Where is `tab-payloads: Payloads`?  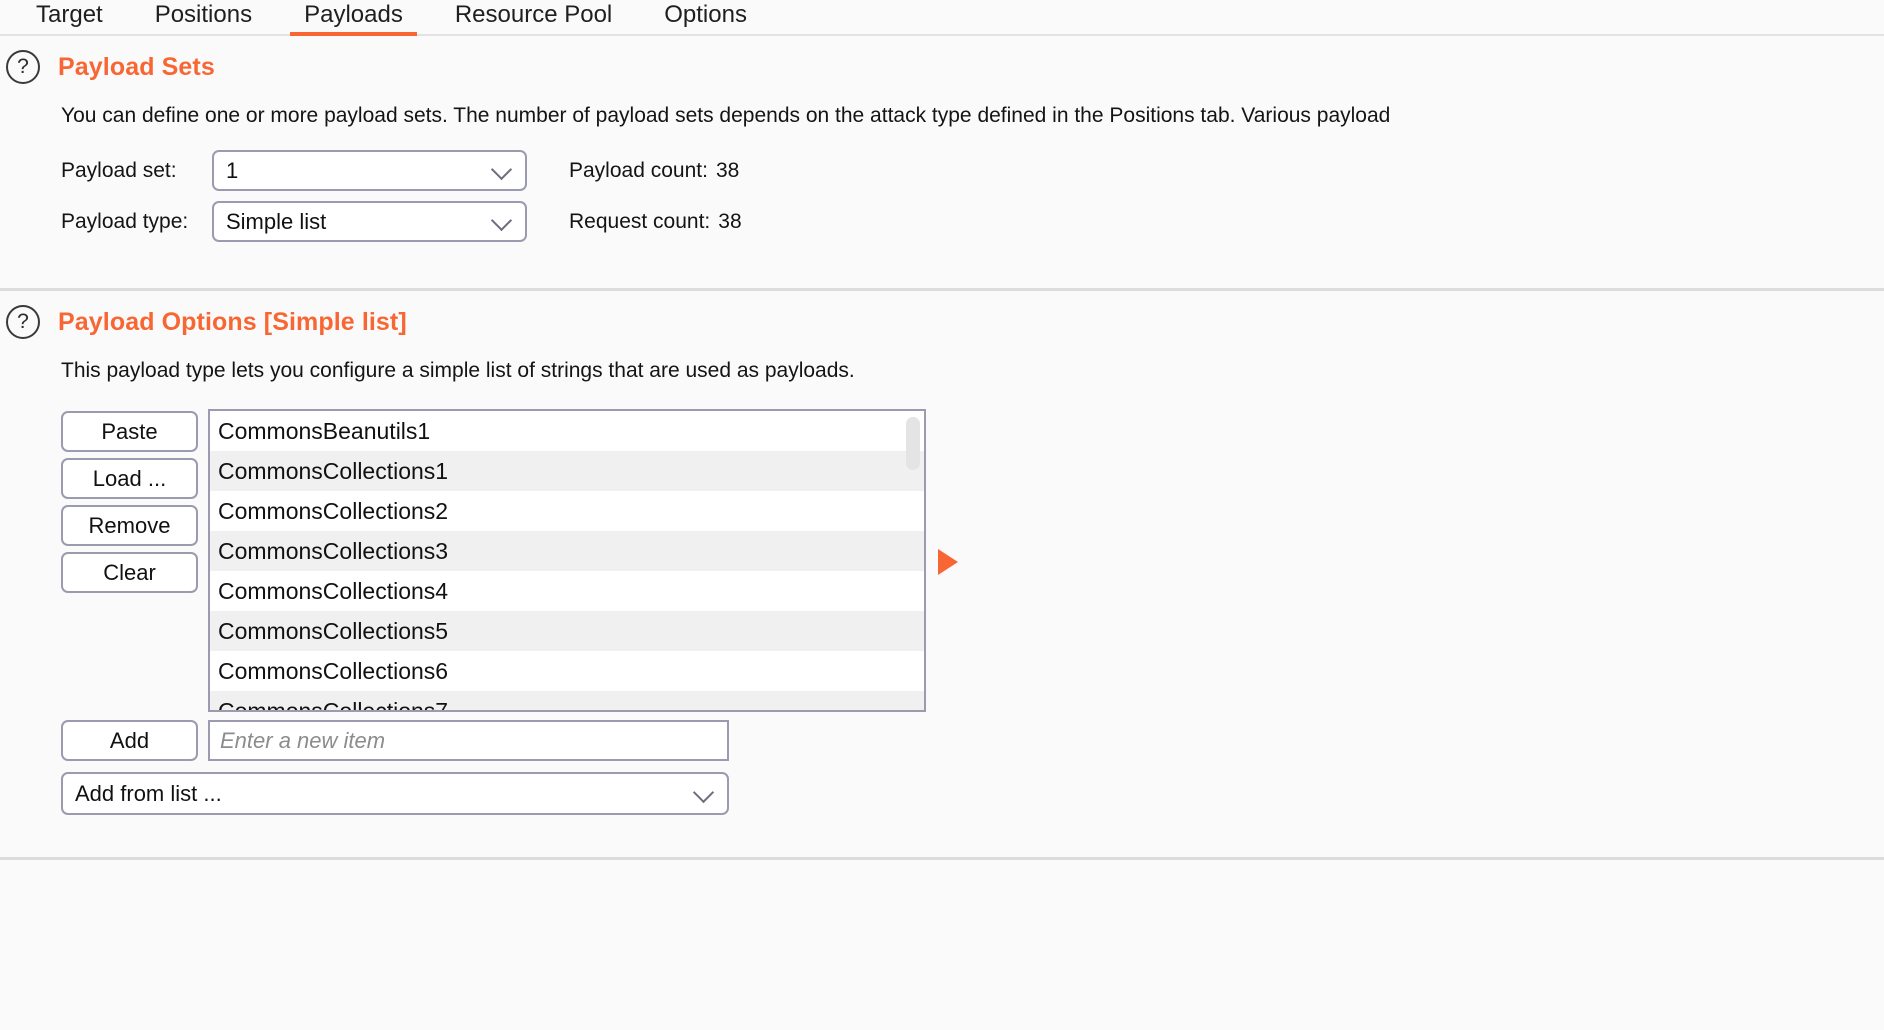
tab-payloads: Payloads is located at coordinates (353, 18).